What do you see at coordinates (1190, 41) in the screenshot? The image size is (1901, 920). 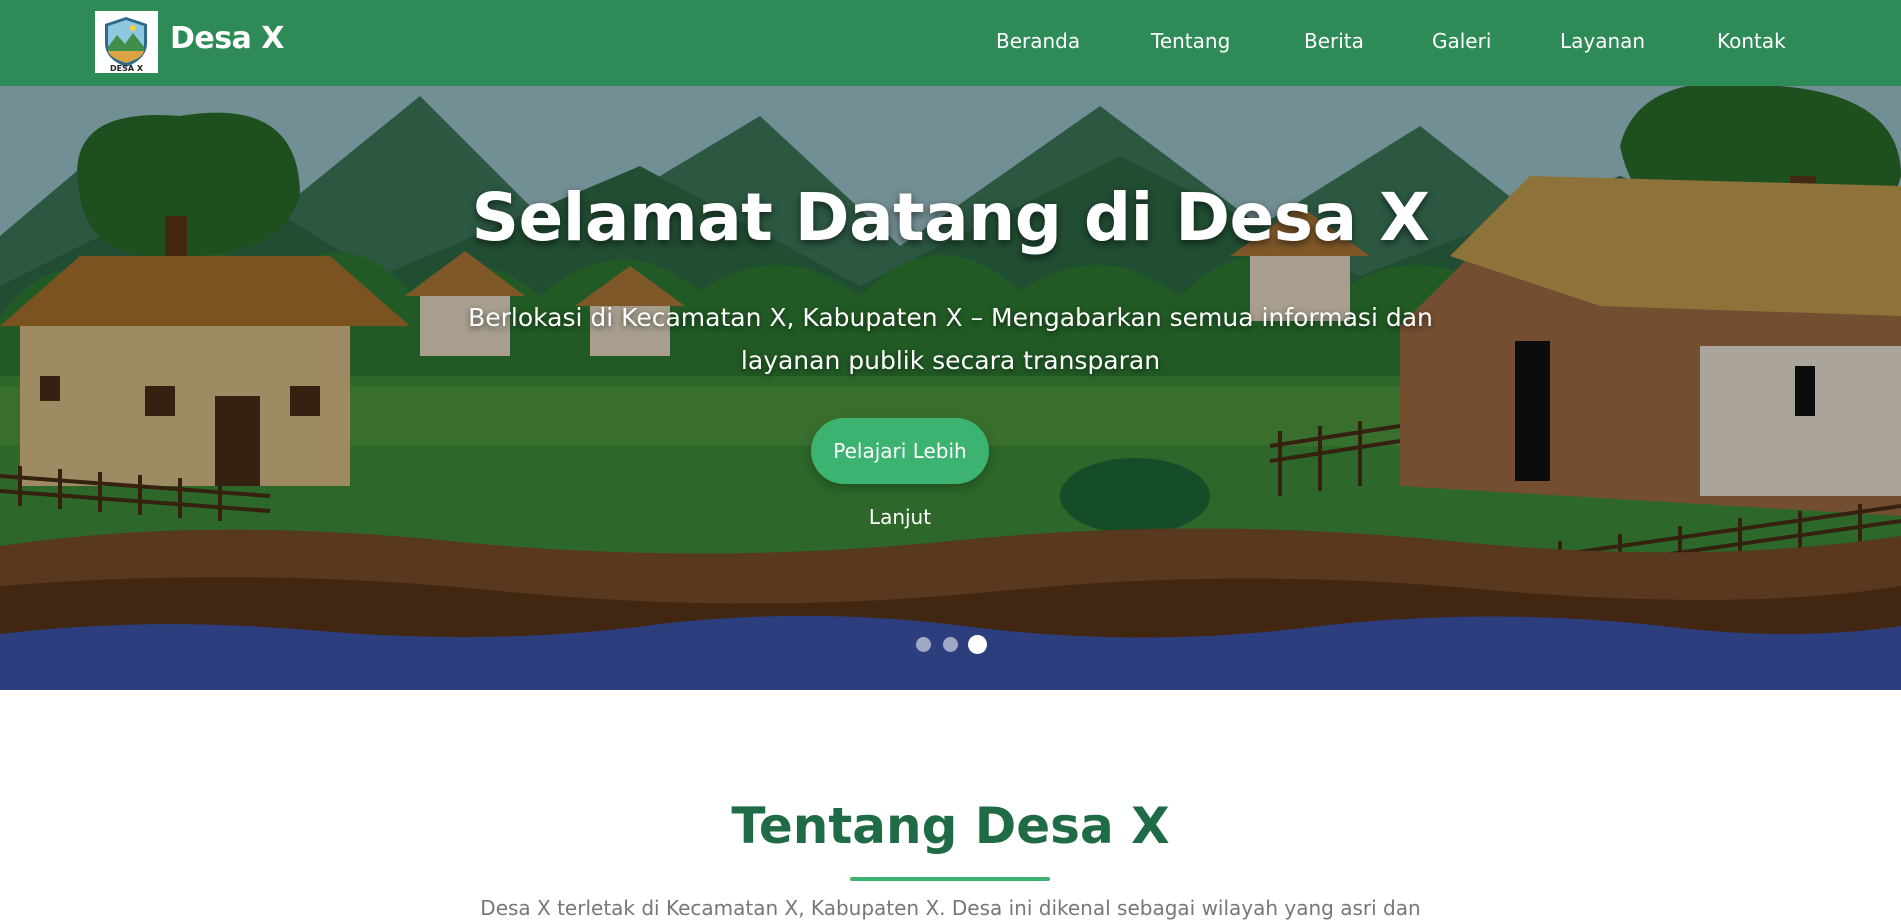 I see `nav-link-tentang: Tentang` at bounding box center [1190, 41].